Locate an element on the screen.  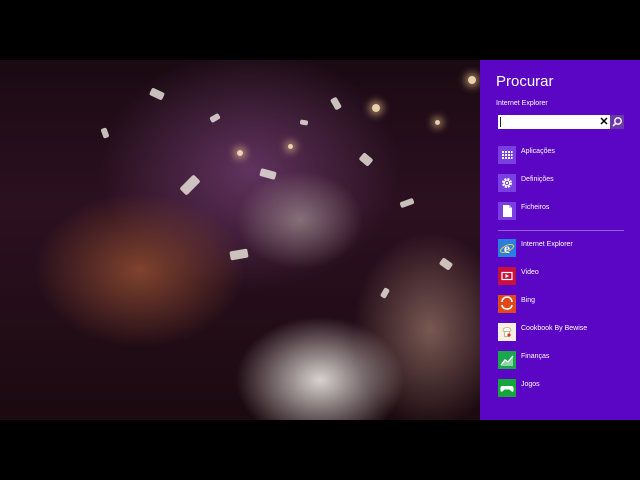
gear-icon is located at coordinates (507, 183).